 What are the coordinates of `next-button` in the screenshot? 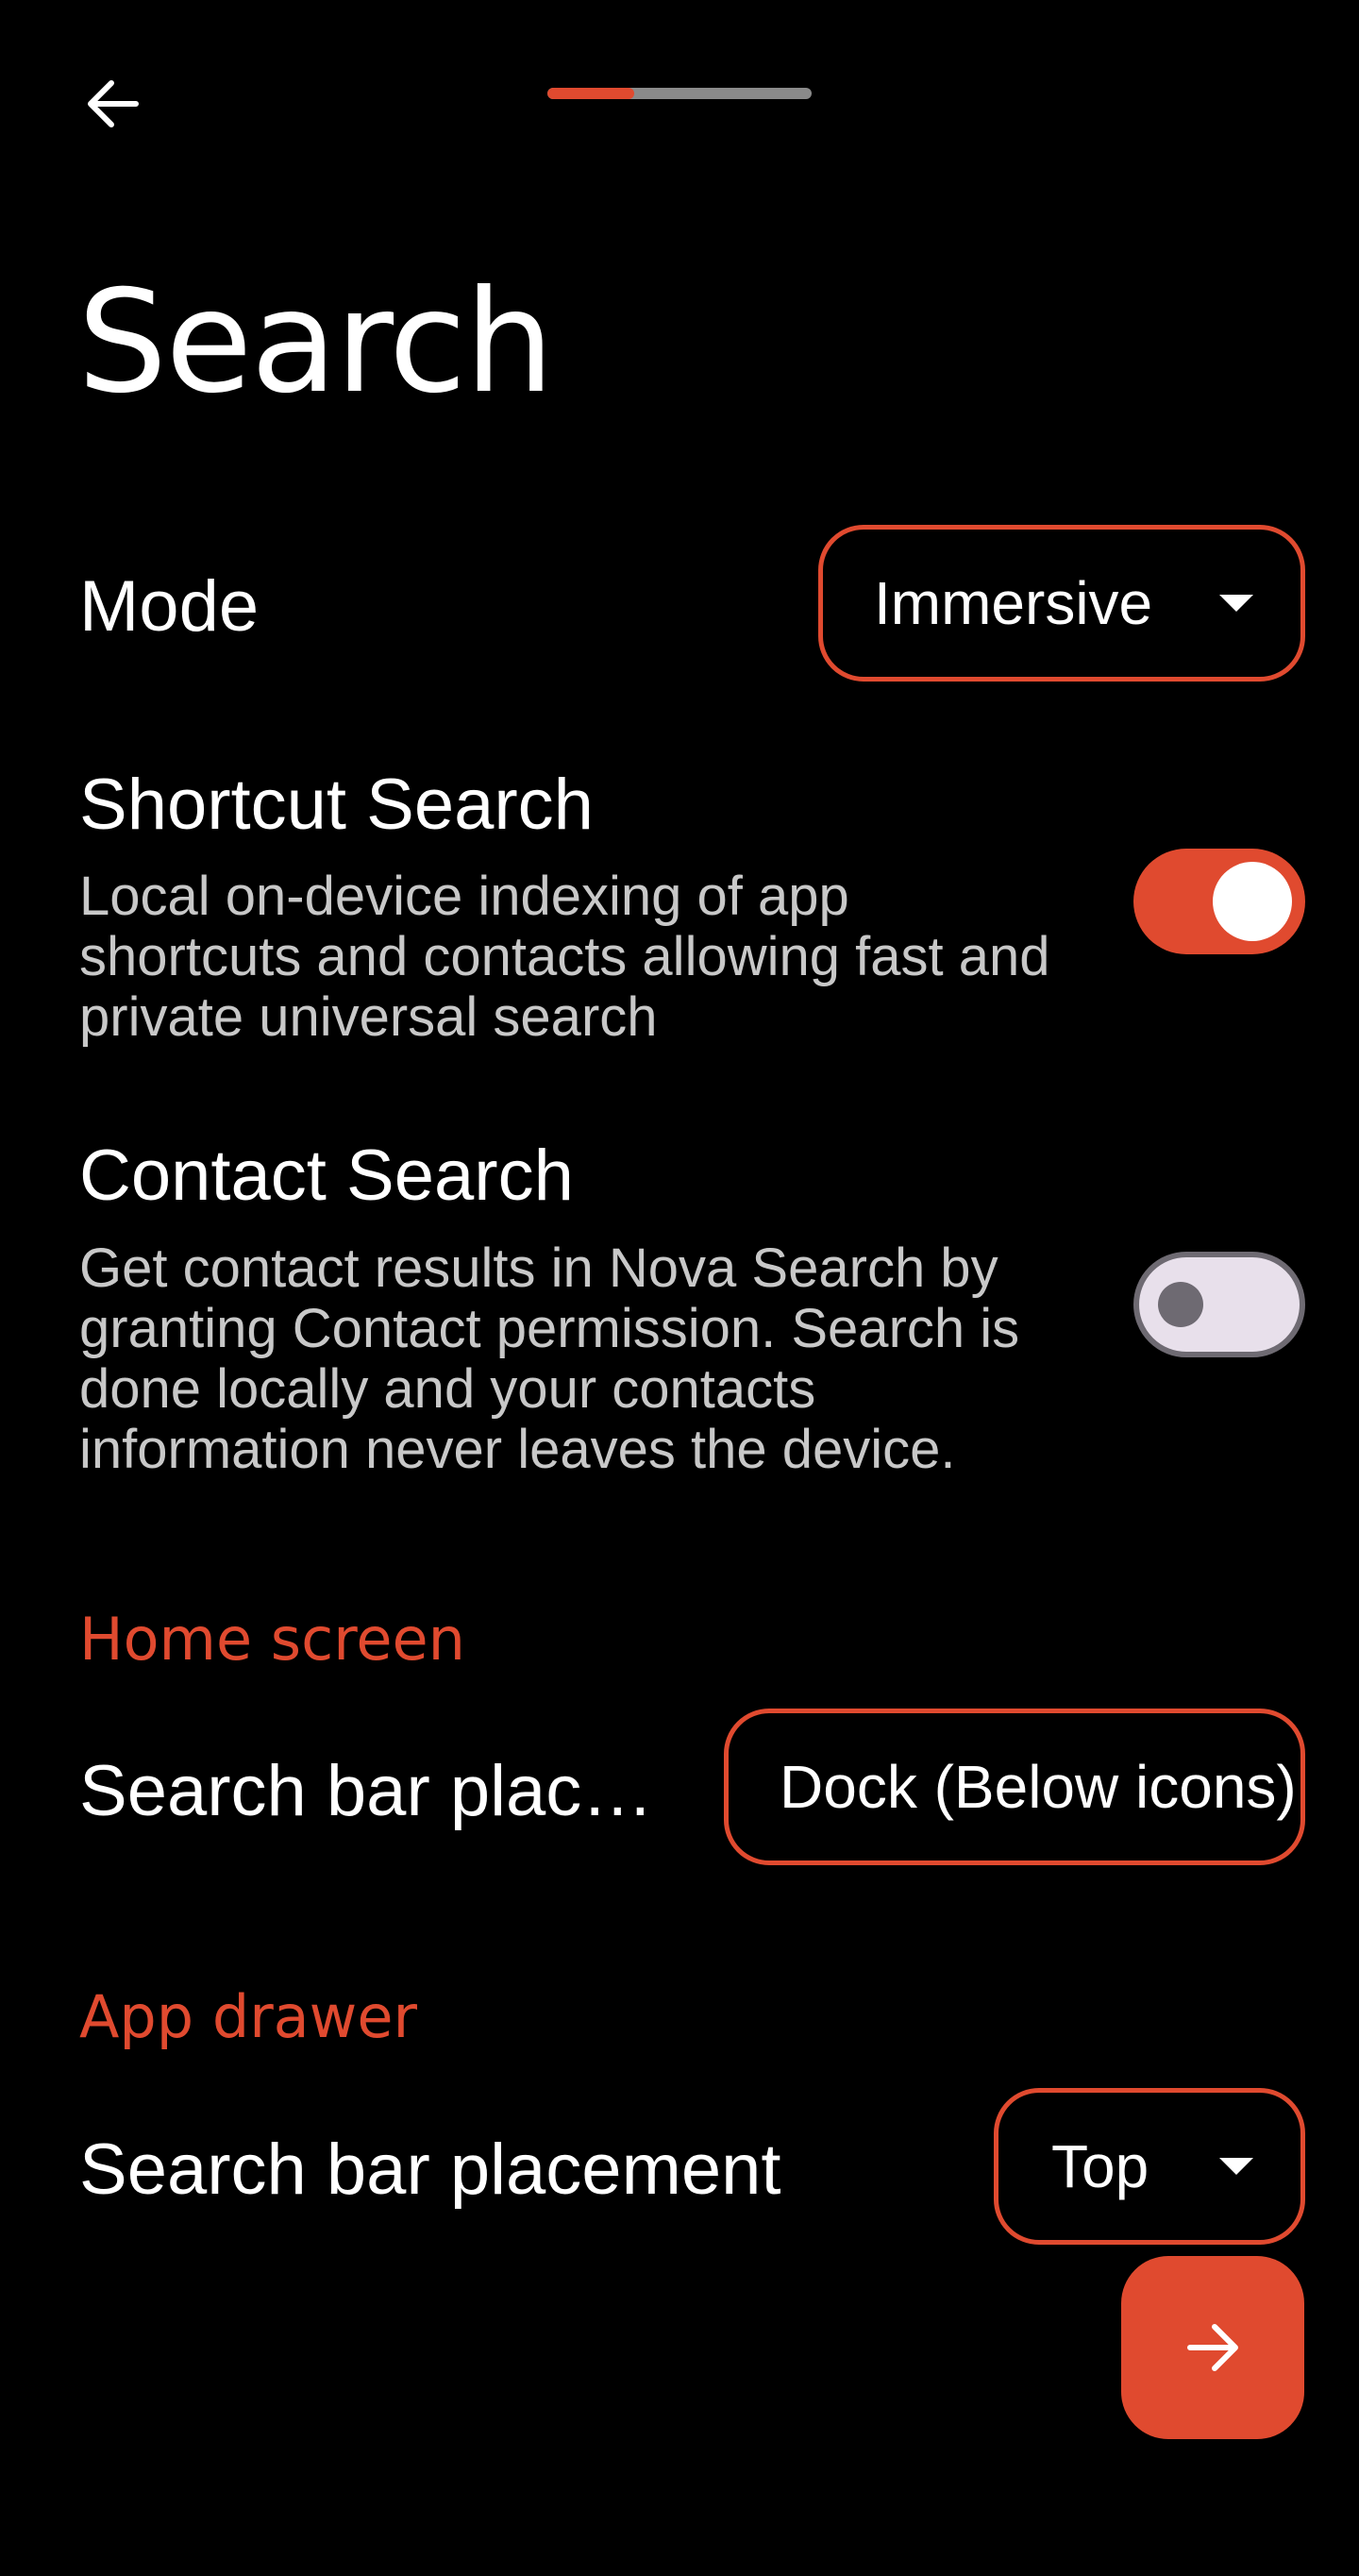 It's located at (1212, 2347).